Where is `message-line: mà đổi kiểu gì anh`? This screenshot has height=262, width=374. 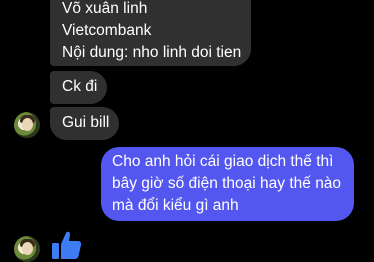
message-line: mà đổi kiểu gì anh is located at coordinates (175, 205).